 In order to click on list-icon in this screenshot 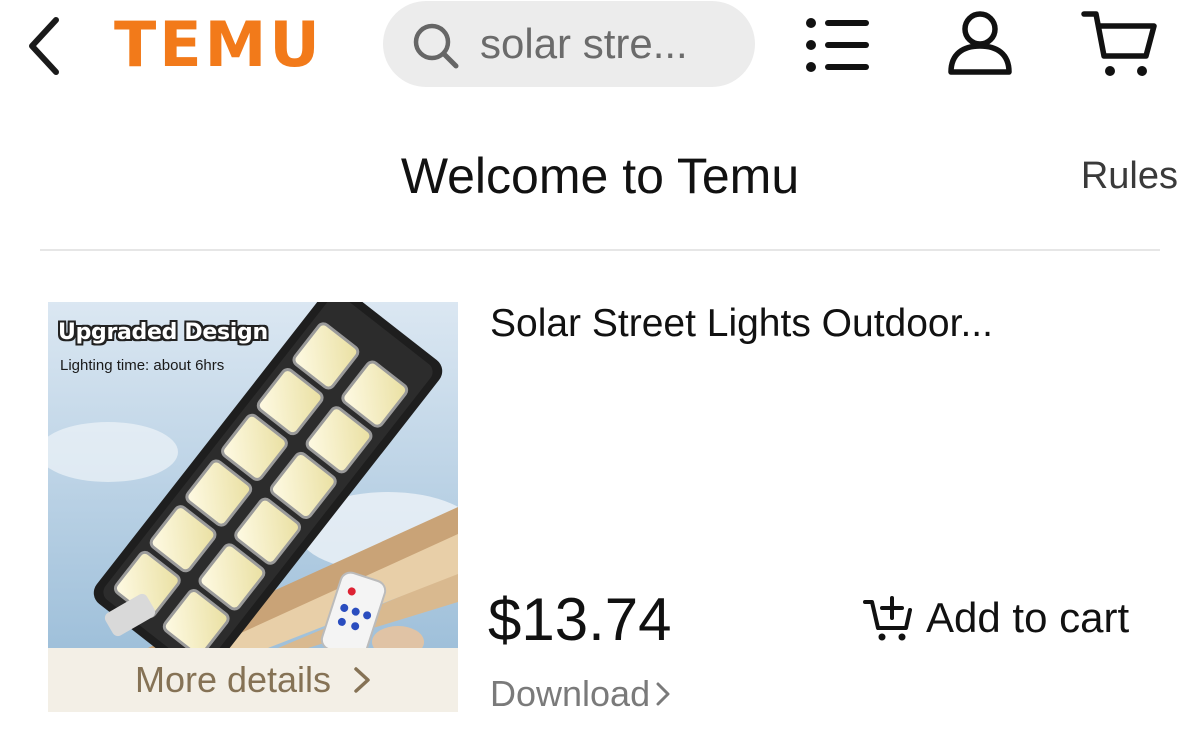, I will do `click(837, 45)`.